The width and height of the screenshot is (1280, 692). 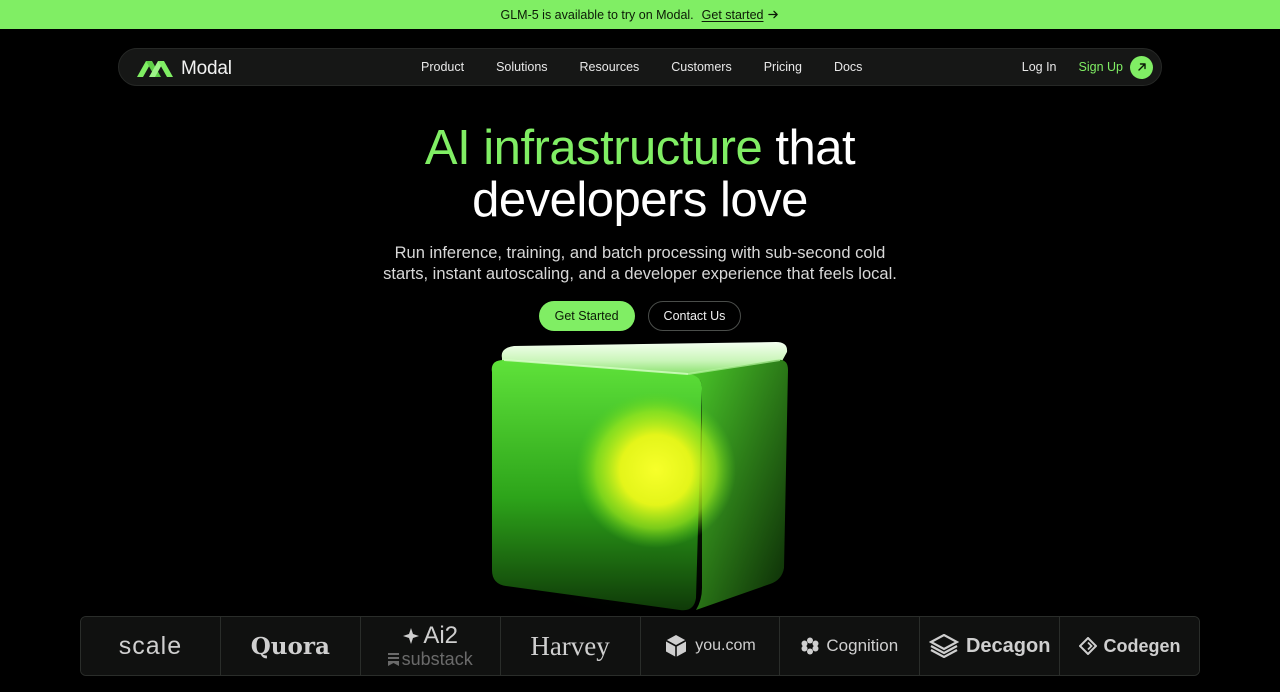 What do you see at coordinates (783, 67) in the screenshot?
I see `nav-link-pricing: Pricing` at bounding box center [783, 67].